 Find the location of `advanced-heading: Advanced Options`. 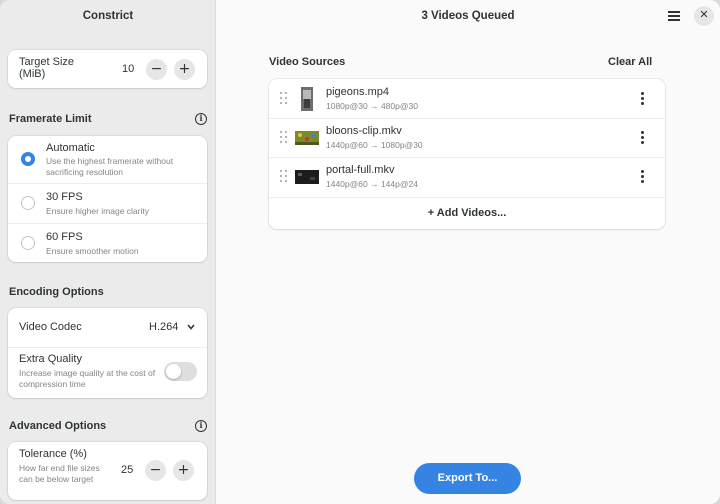

advanced-heading: Advanced Options is located at coordinates (58, 426).